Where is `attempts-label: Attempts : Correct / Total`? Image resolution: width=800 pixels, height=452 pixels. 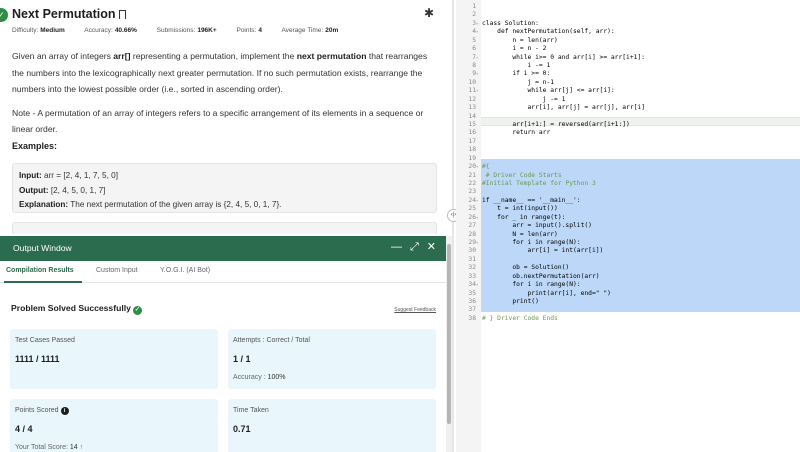
attempts-label: Attempts : Correct / Total is located at coordinates (271, 340).